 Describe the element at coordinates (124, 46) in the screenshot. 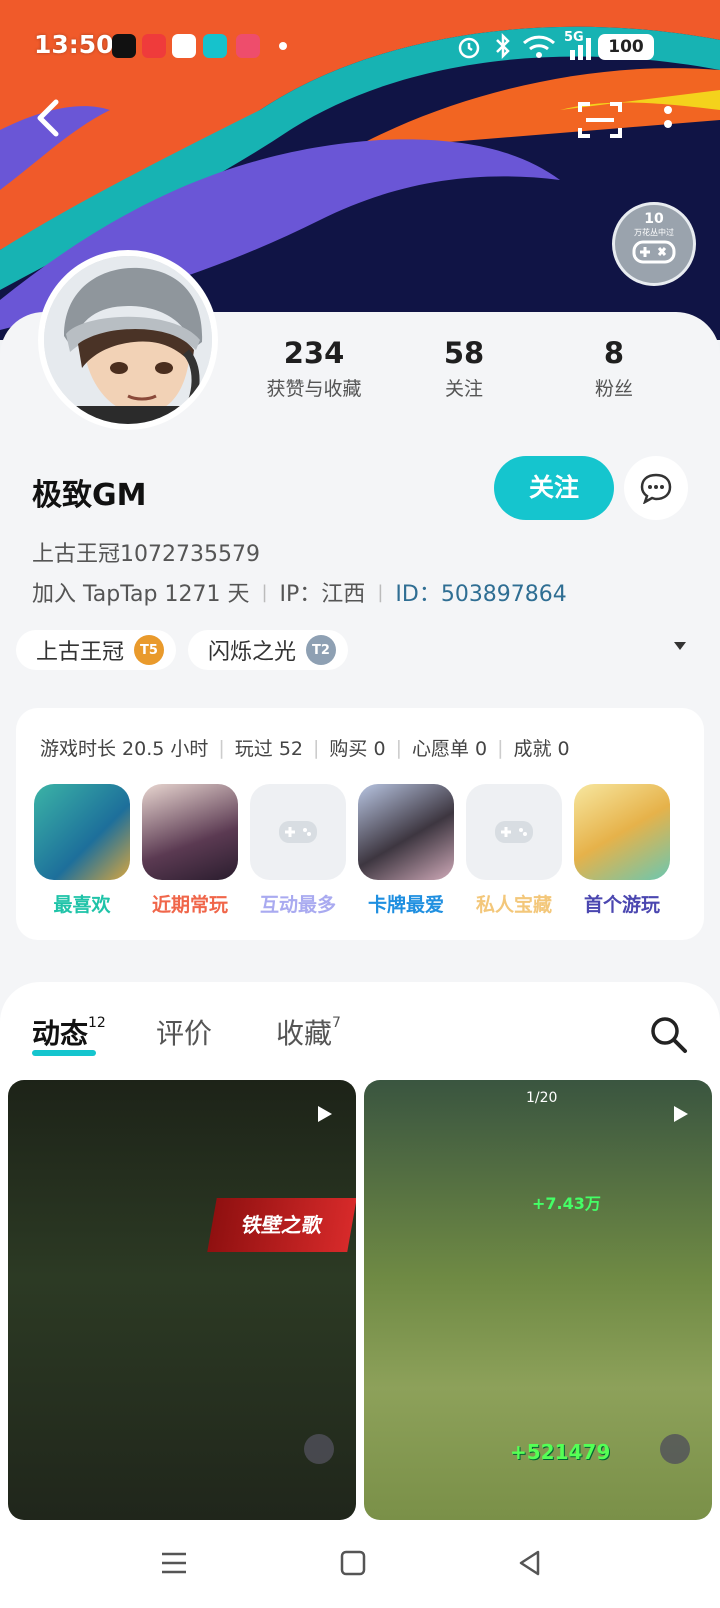

I see `tiktok-app-icon` at that location.